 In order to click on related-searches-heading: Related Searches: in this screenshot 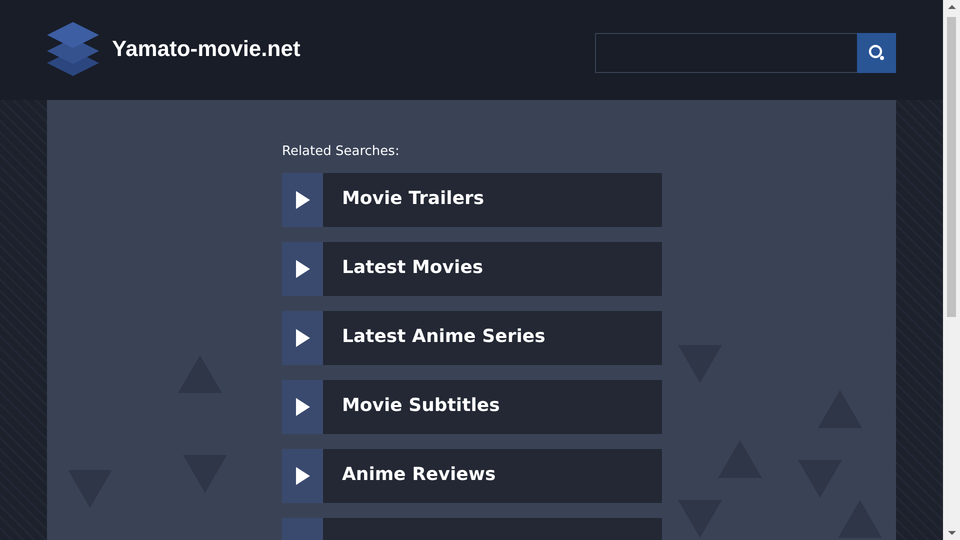, I will do `click(341, 151)`.